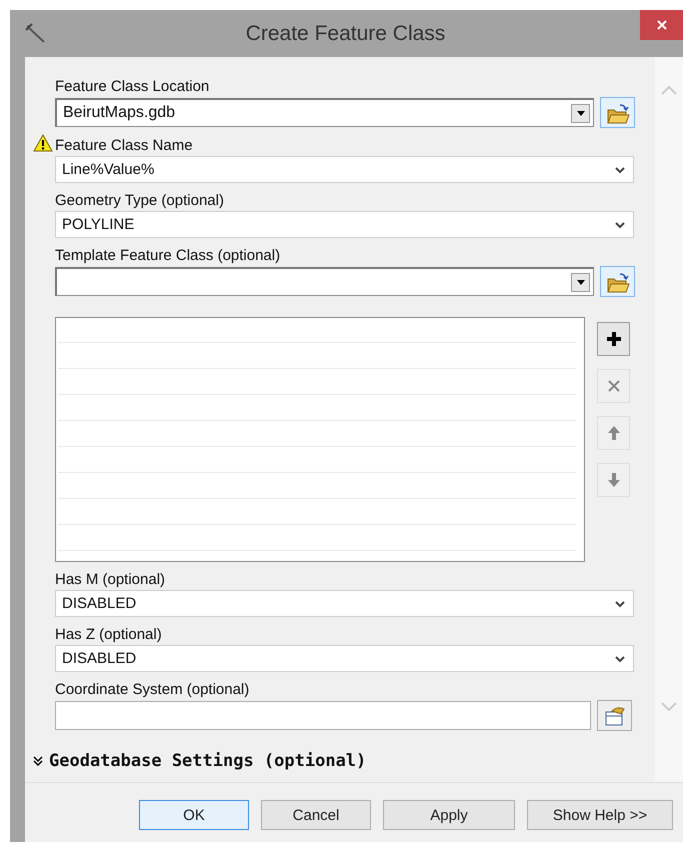 The width and height of the screenshot is (683, 850). Describe the element at coordinates (152, 689) in the screenshot. I see `field-label: Coordinate System (optional)` at that location.